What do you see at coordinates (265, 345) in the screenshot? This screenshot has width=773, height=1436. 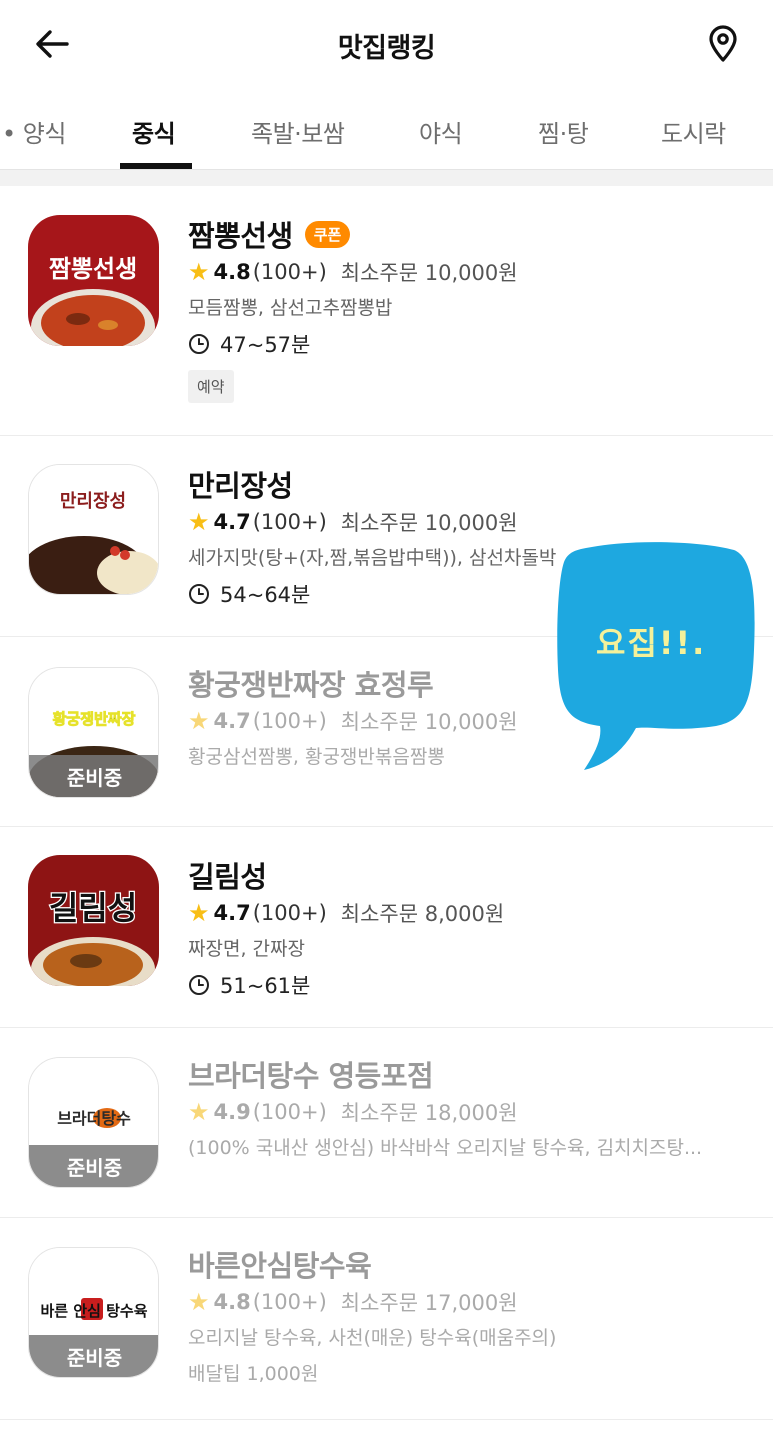 I see `delivery-time: 47~57분` at bounding box center [265, 345].